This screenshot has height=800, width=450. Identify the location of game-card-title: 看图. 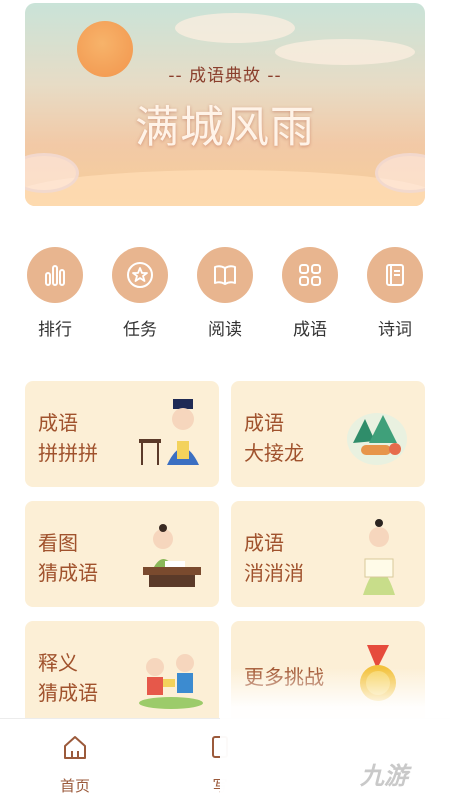
(58, 543).